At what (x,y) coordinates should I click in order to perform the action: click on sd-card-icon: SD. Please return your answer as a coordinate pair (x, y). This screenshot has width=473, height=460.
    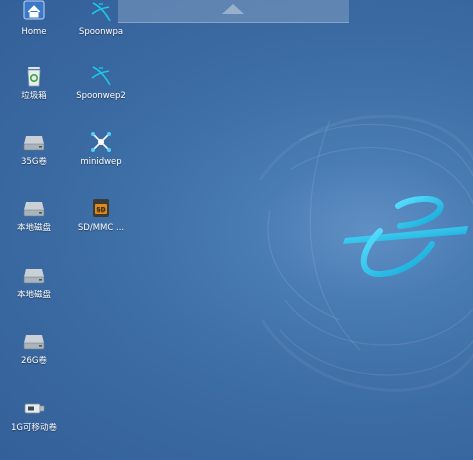
    Looking at the image, I should click on (101, 208).